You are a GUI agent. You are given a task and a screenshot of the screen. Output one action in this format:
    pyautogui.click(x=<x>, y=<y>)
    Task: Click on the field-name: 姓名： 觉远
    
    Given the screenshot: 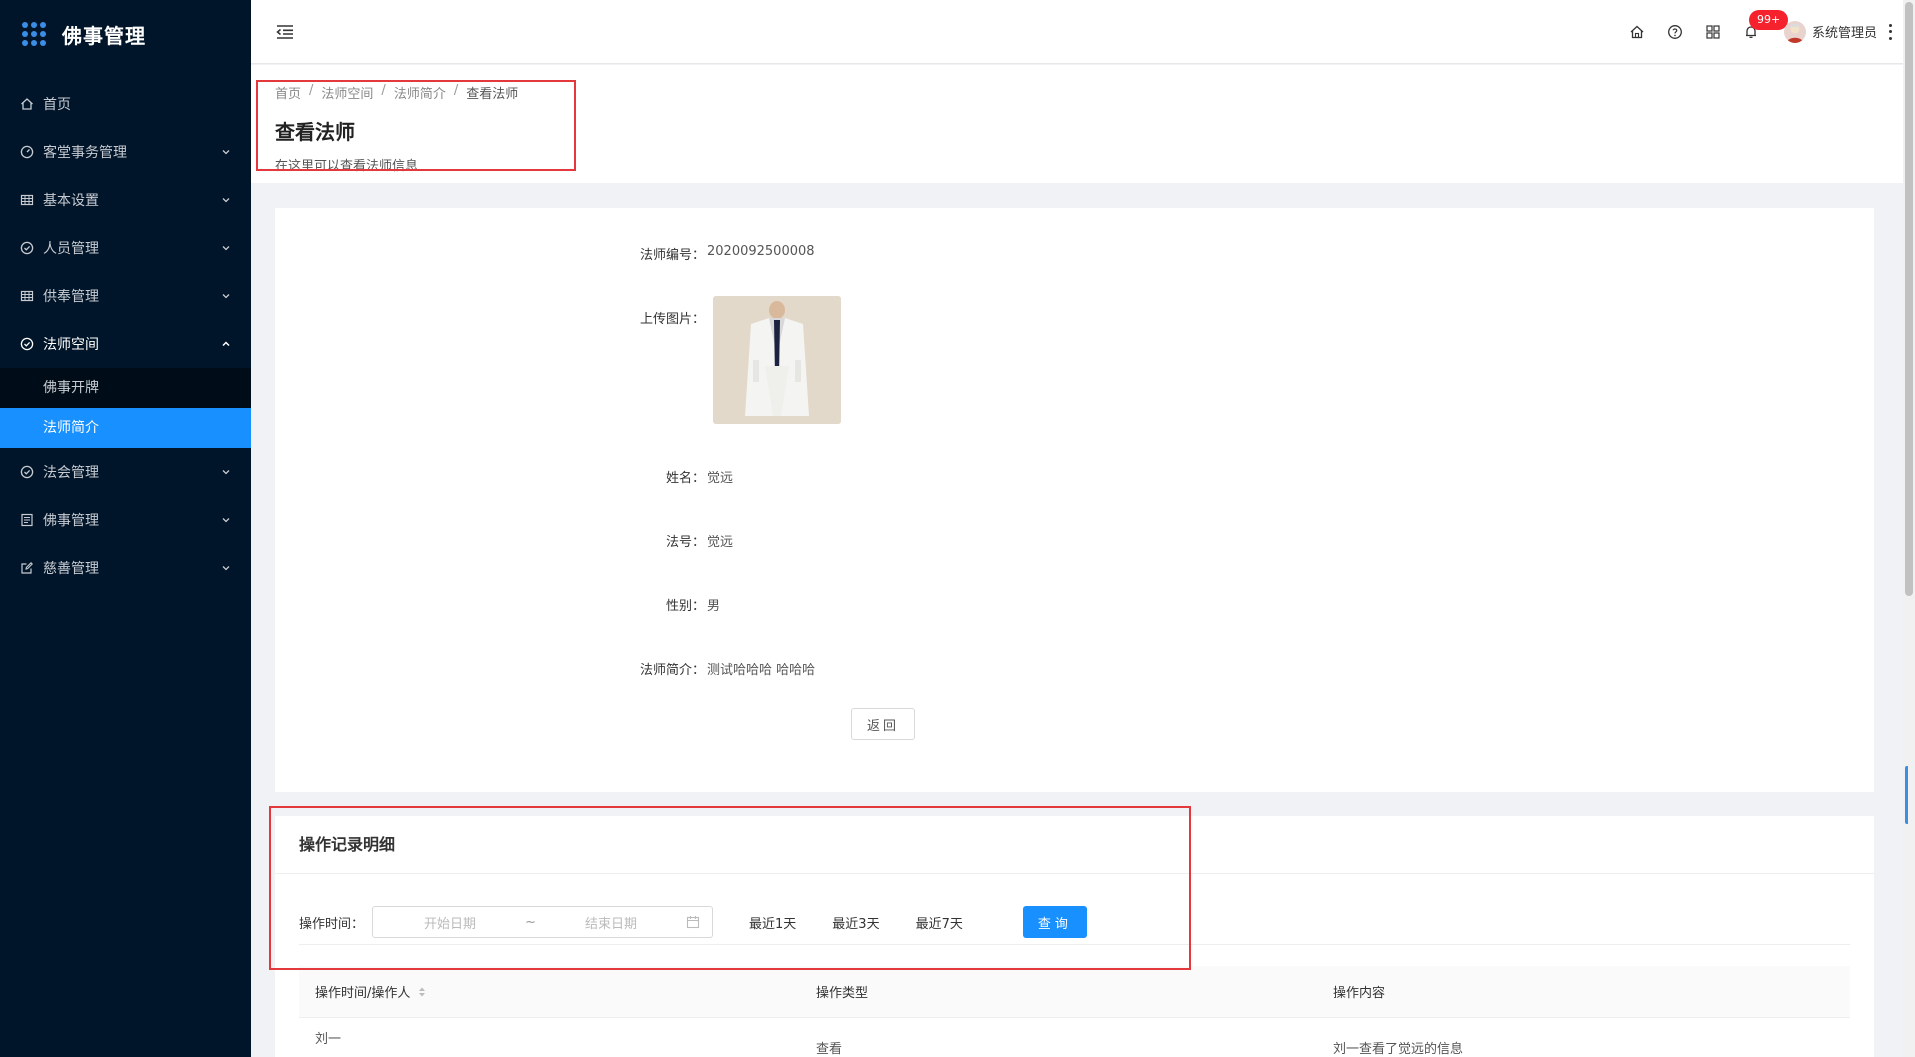 What is the action you would take?
    pyautogui.click(x=1074, y=476)
    